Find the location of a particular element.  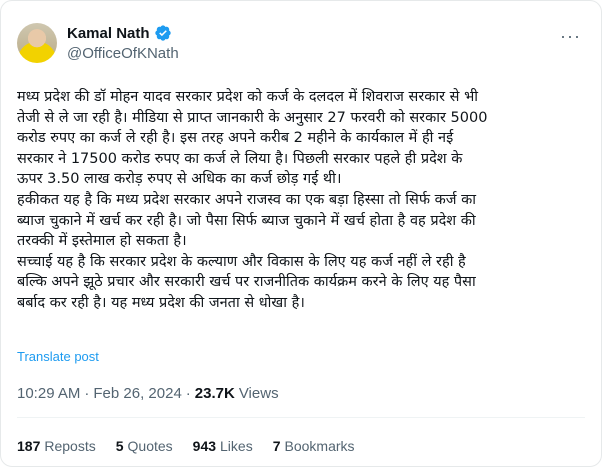

quotes-stat: 5 Quotes is located at coordinates (144, 446).